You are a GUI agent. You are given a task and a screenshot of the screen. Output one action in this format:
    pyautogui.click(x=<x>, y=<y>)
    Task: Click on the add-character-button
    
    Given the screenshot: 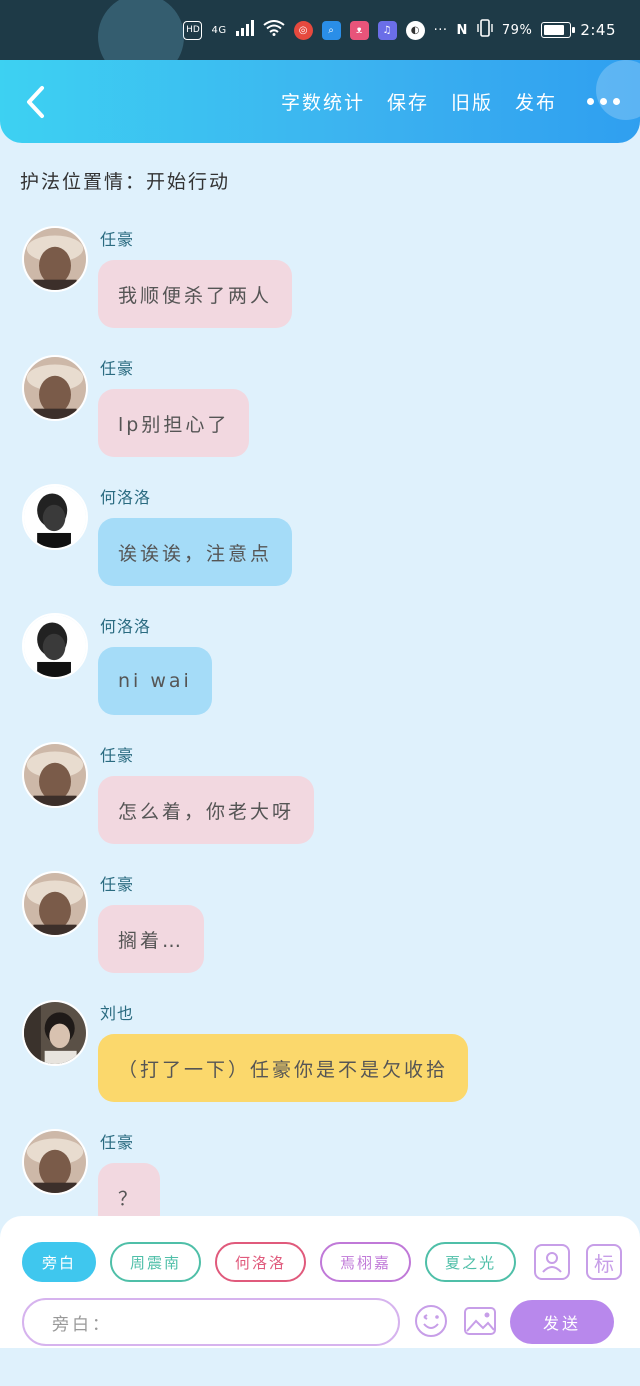 What is the action you would take?
    pyautogui.click(x=552, y=1262)
    